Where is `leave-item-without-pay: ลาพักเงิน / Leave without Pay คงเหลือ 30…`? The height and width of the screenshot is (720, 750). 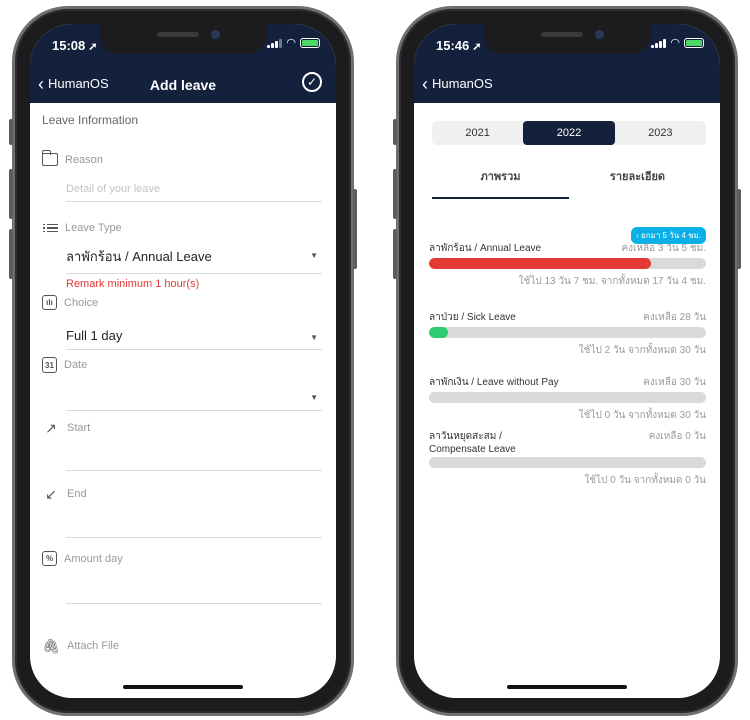
leave-item-without-pay: ลาพักเงิน / Leave without Pay คงเหลือ 30… is located at coordinates (567, 399).